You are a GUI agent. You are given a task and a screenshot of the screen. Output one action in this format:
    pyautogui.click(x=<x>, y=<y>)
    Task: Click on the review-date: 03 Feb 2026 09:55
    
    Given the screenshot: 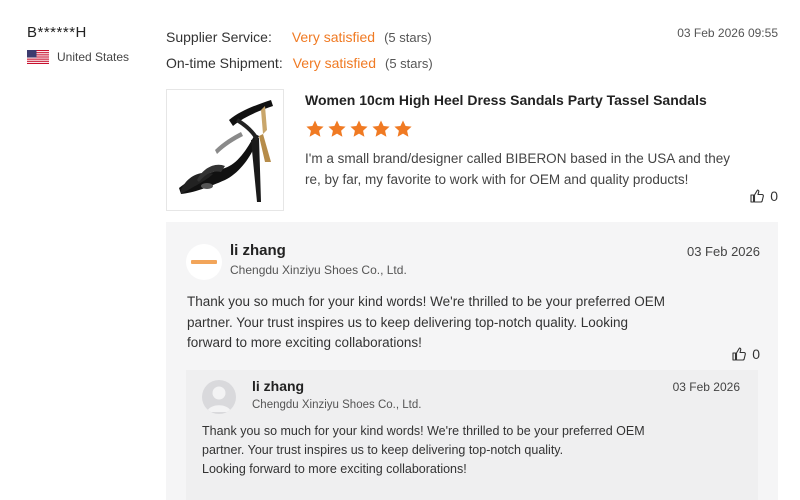 What is the action you would take?
    pyautogui.click(x=727, y=33)
    